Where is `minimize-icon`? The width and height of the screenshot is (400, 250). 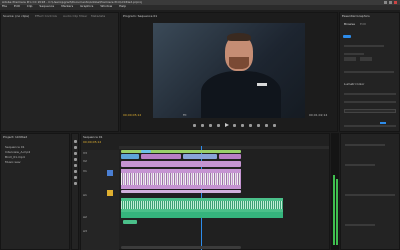 minimize-icon is located at coordinates (385, 2).